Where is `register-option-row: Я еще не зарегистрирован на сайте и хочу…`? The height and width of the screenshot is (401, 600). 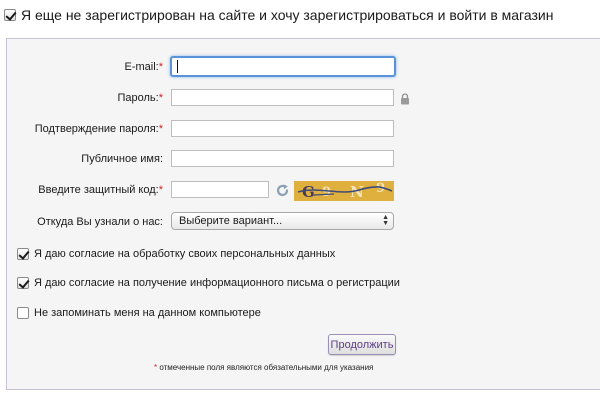 register-option-row: Я еще не зарегистрирован на сайте и хочу… is located at coordinates (300, 15).